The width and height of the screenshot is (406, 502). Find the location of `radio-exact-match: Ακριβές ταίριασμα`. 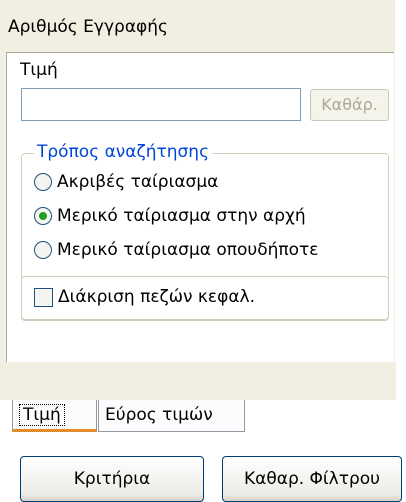

radio-exact-match: Ακριβές ταίριασμα is located at coordinates (126, 182).